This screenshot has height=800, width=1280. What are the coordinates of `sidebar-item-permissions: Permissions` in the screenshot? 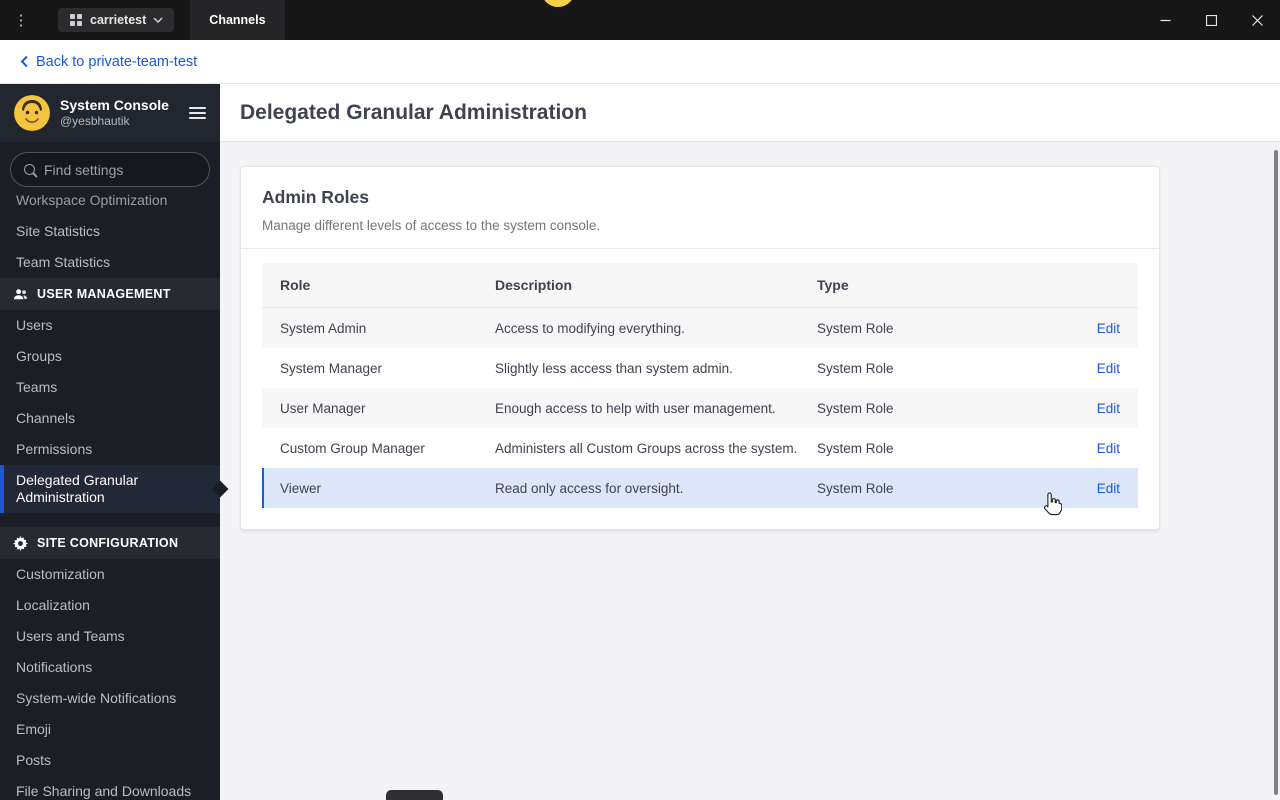 It's located at (110, 449).